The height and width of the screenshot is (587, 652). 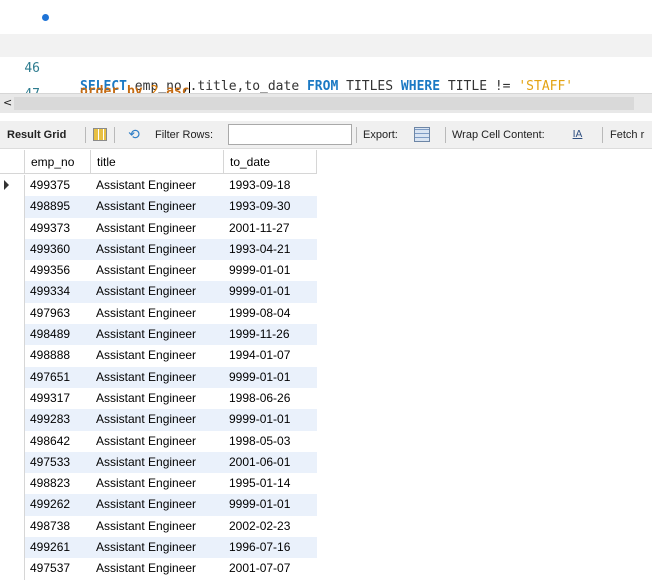 I want to click on export-icon, so click(x=422, y=134).